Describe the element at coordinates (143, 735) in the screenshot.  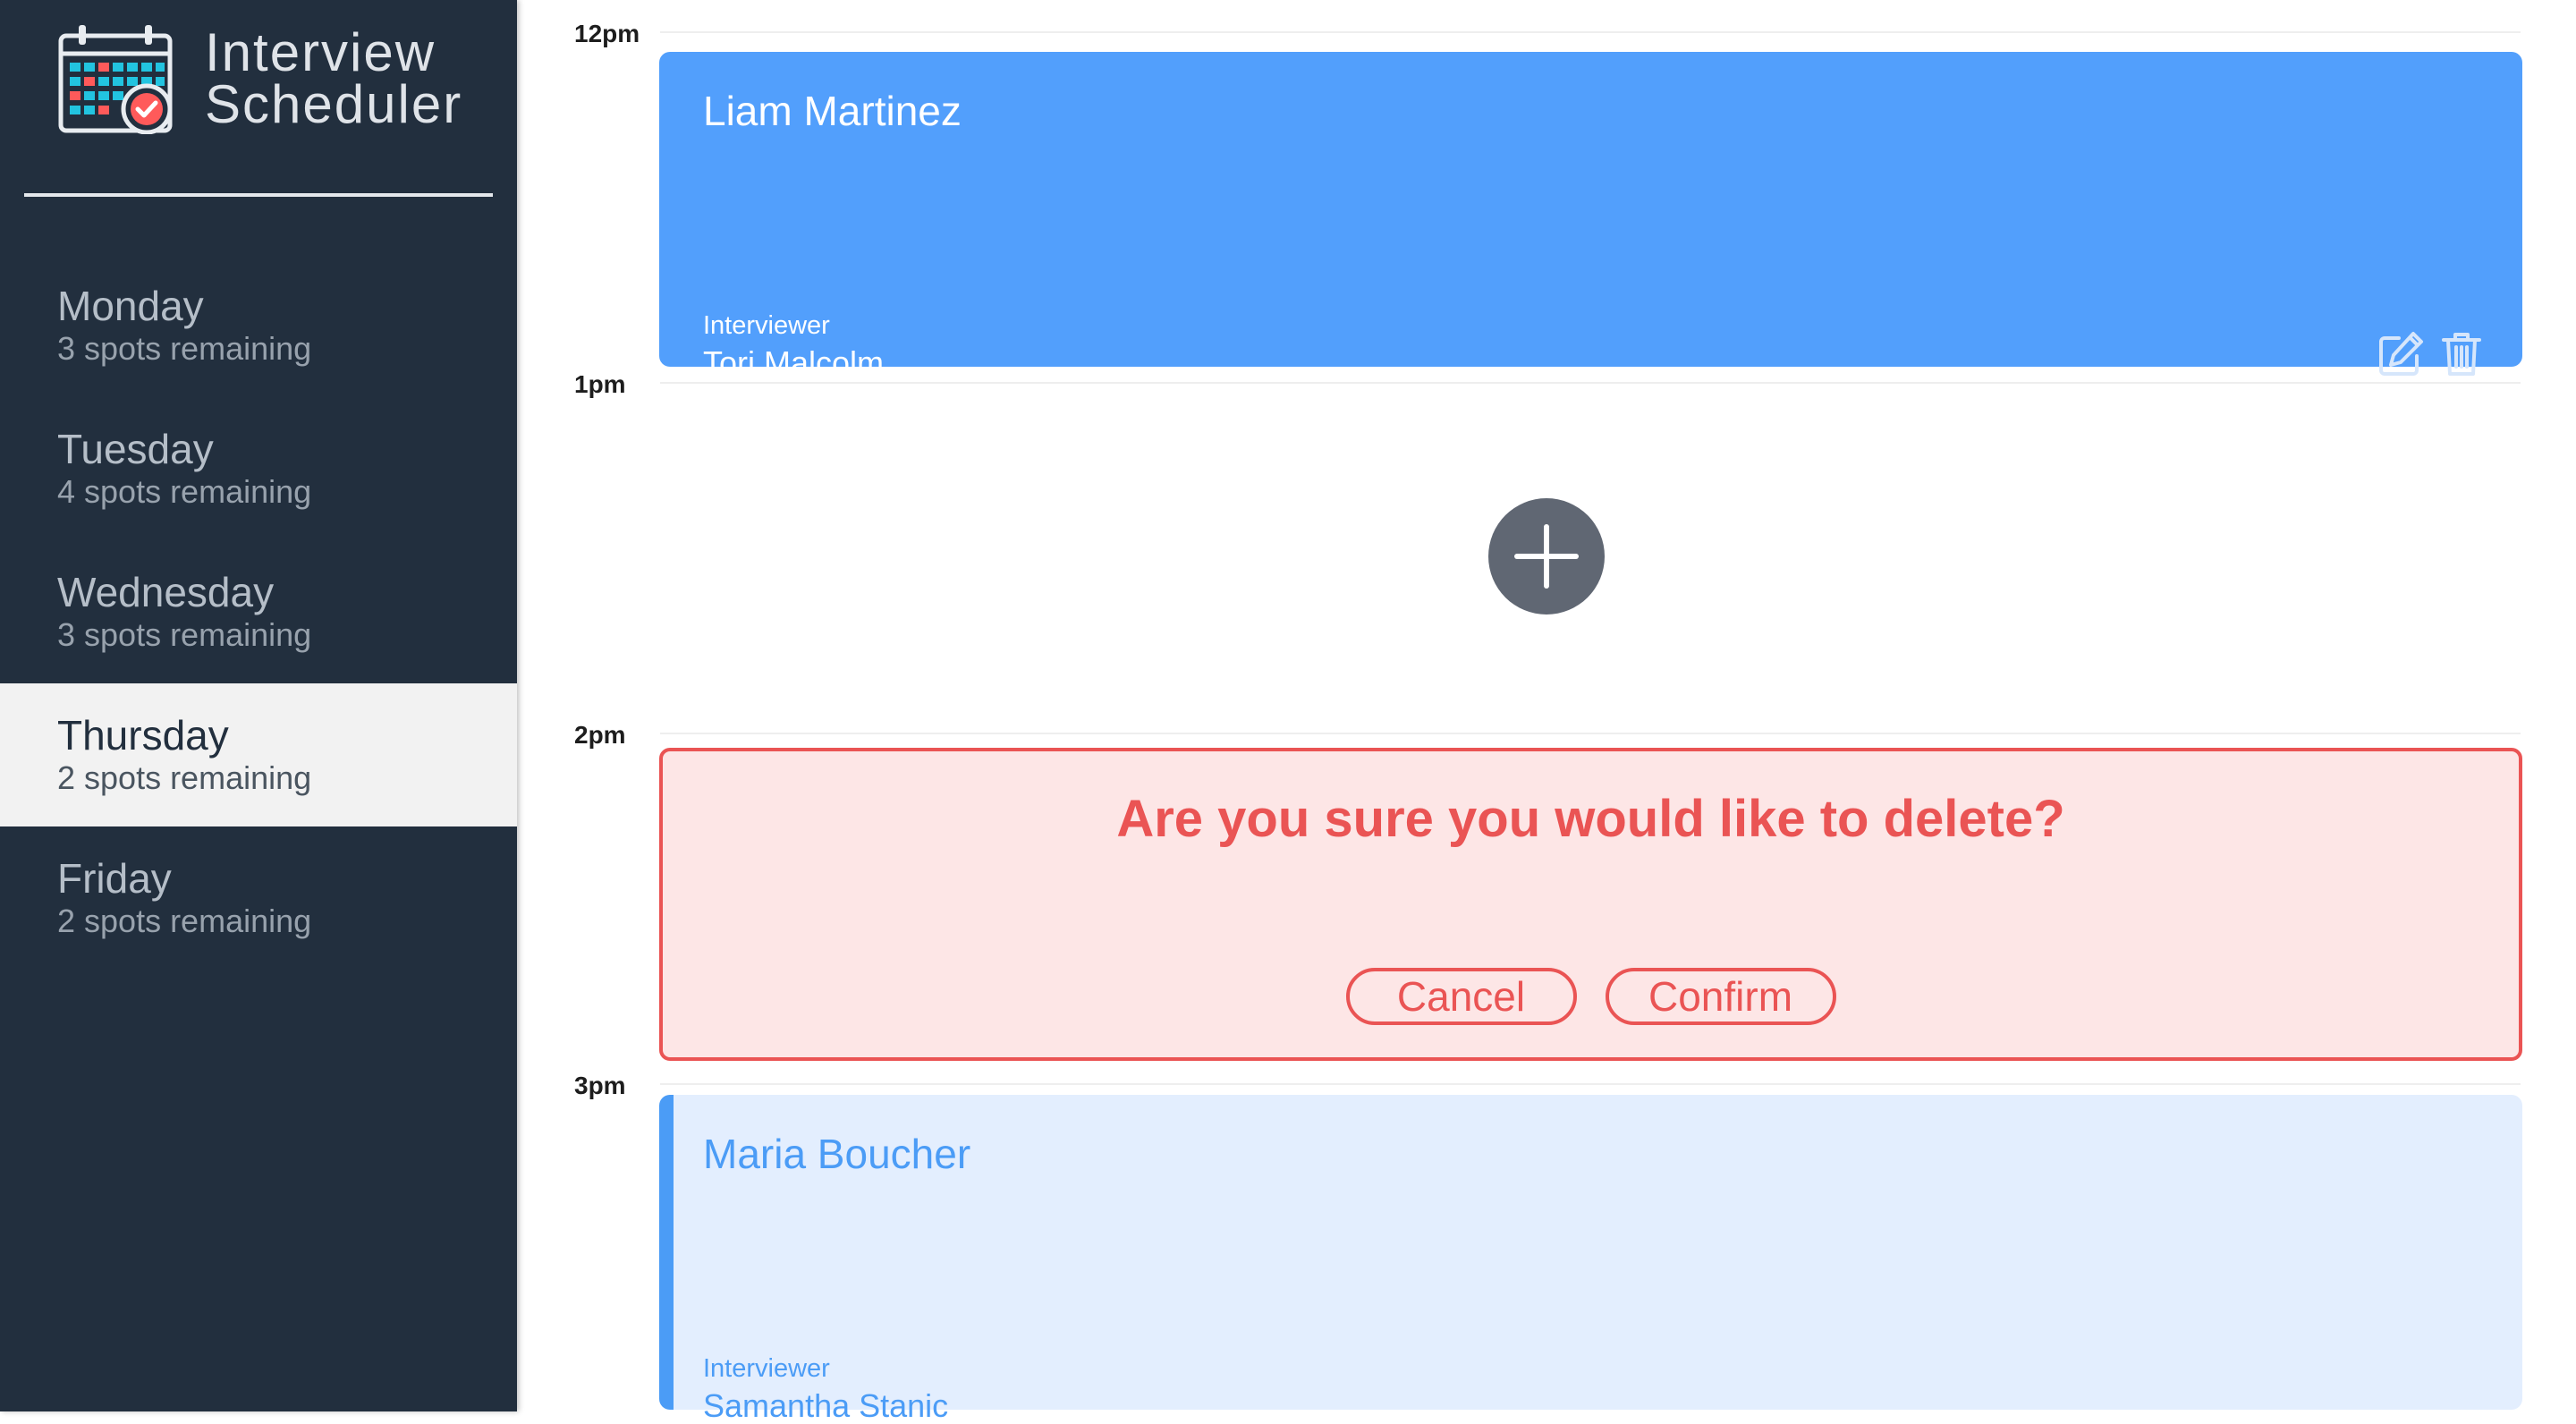
I see `day-name: Thursday` at that location.